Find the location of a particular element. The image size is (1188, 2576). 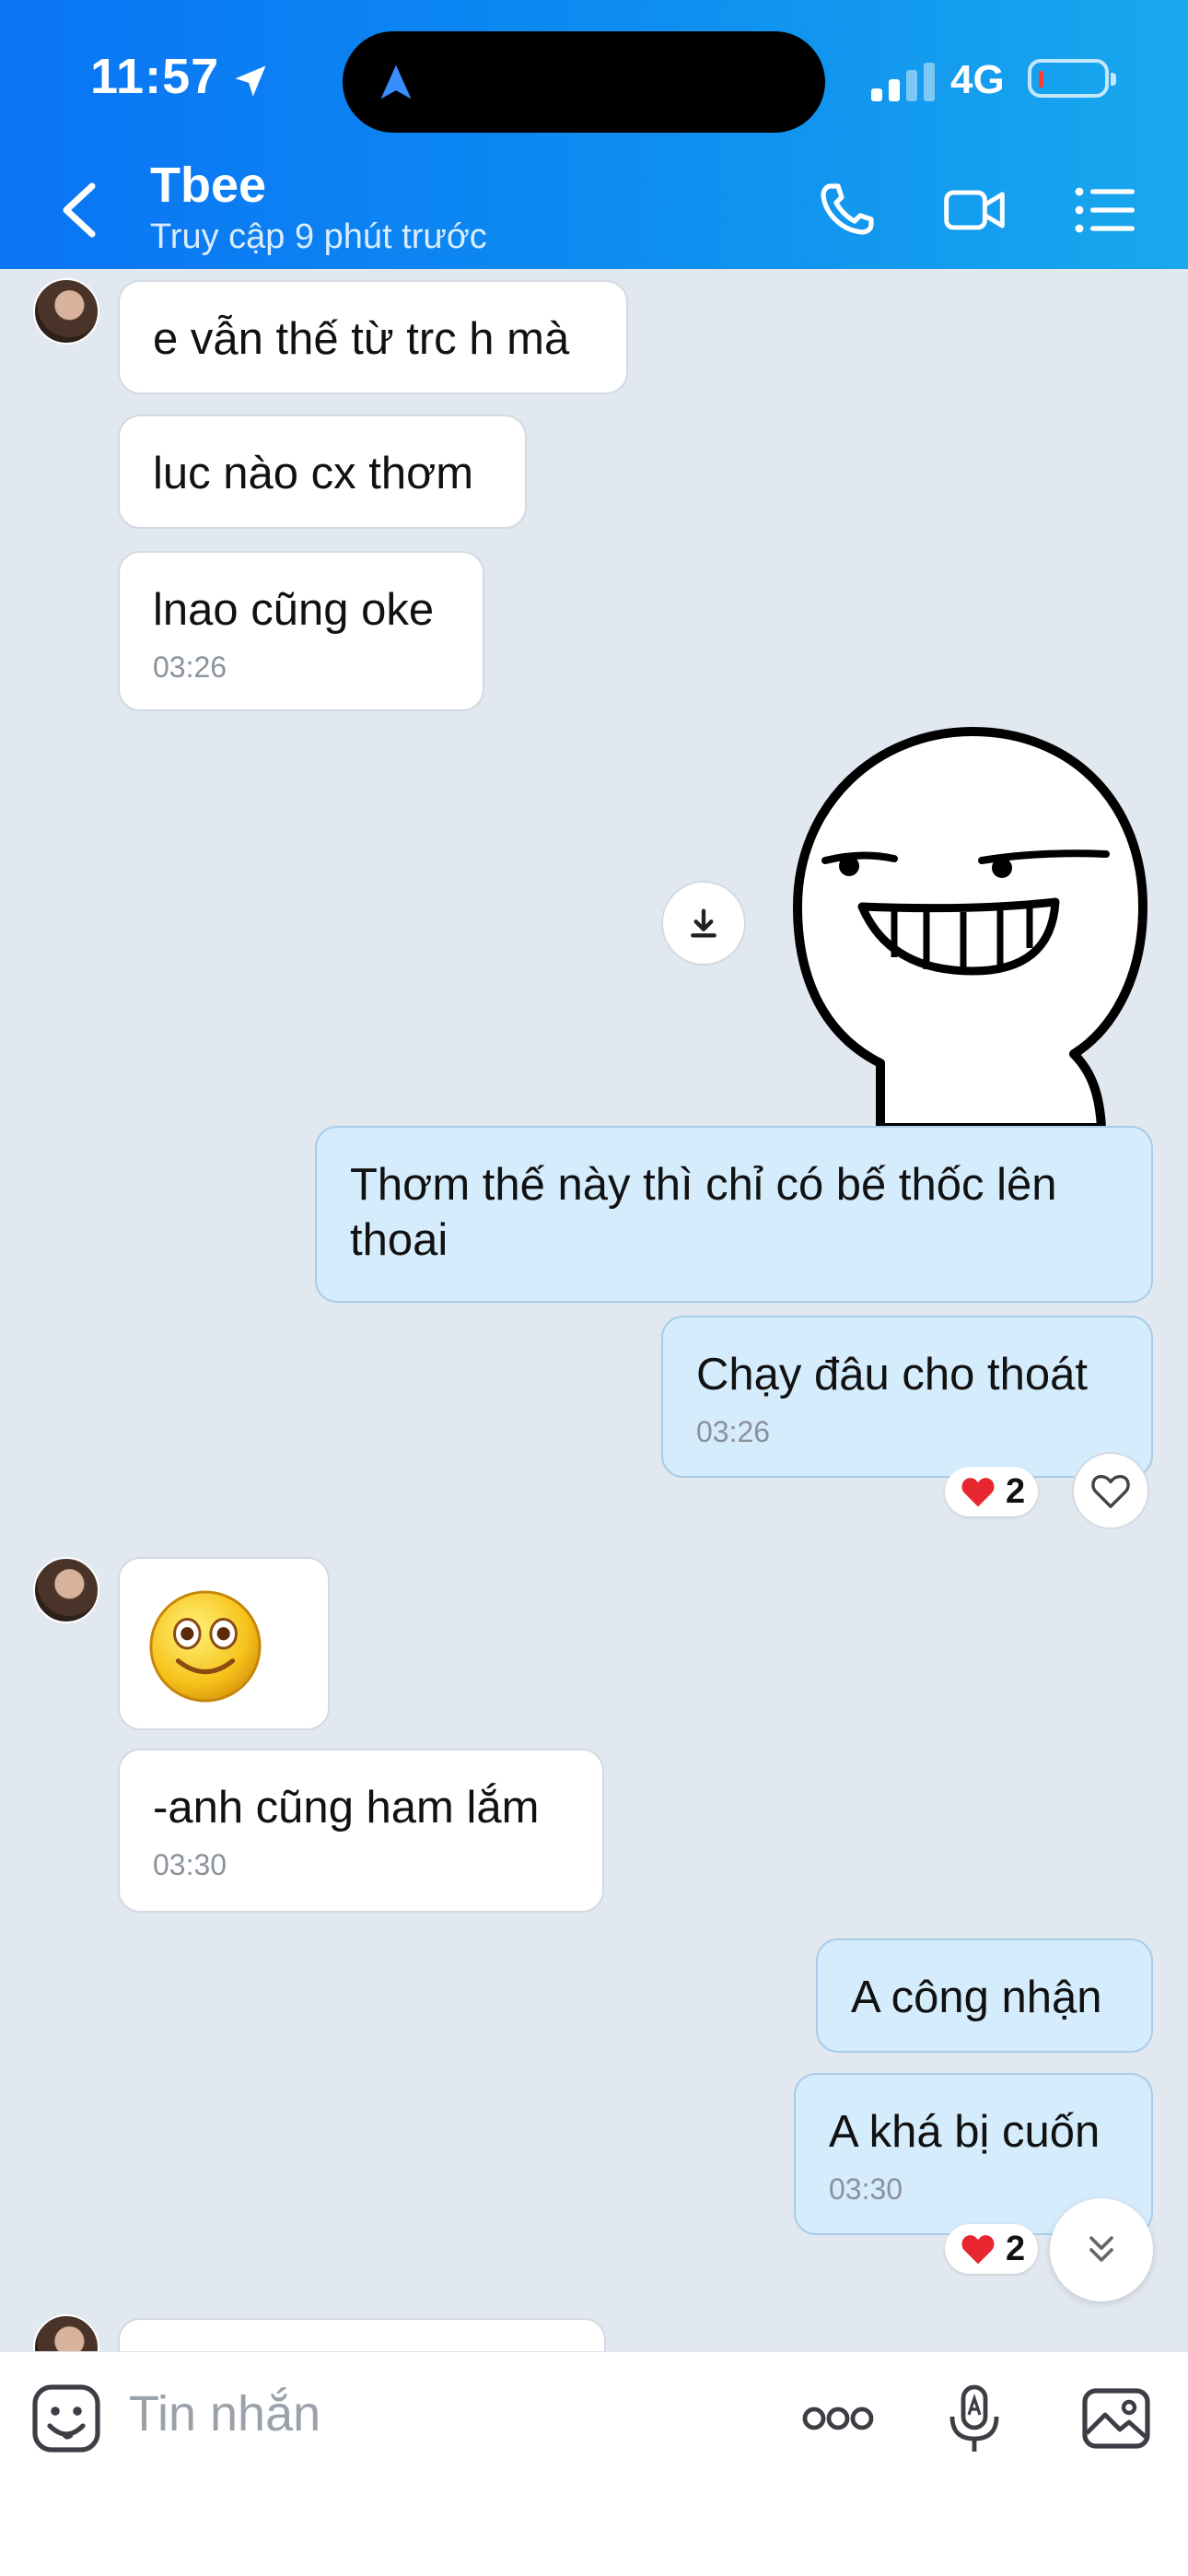

message-text: luc nào cx thơm is located at coordinates (313, 473).